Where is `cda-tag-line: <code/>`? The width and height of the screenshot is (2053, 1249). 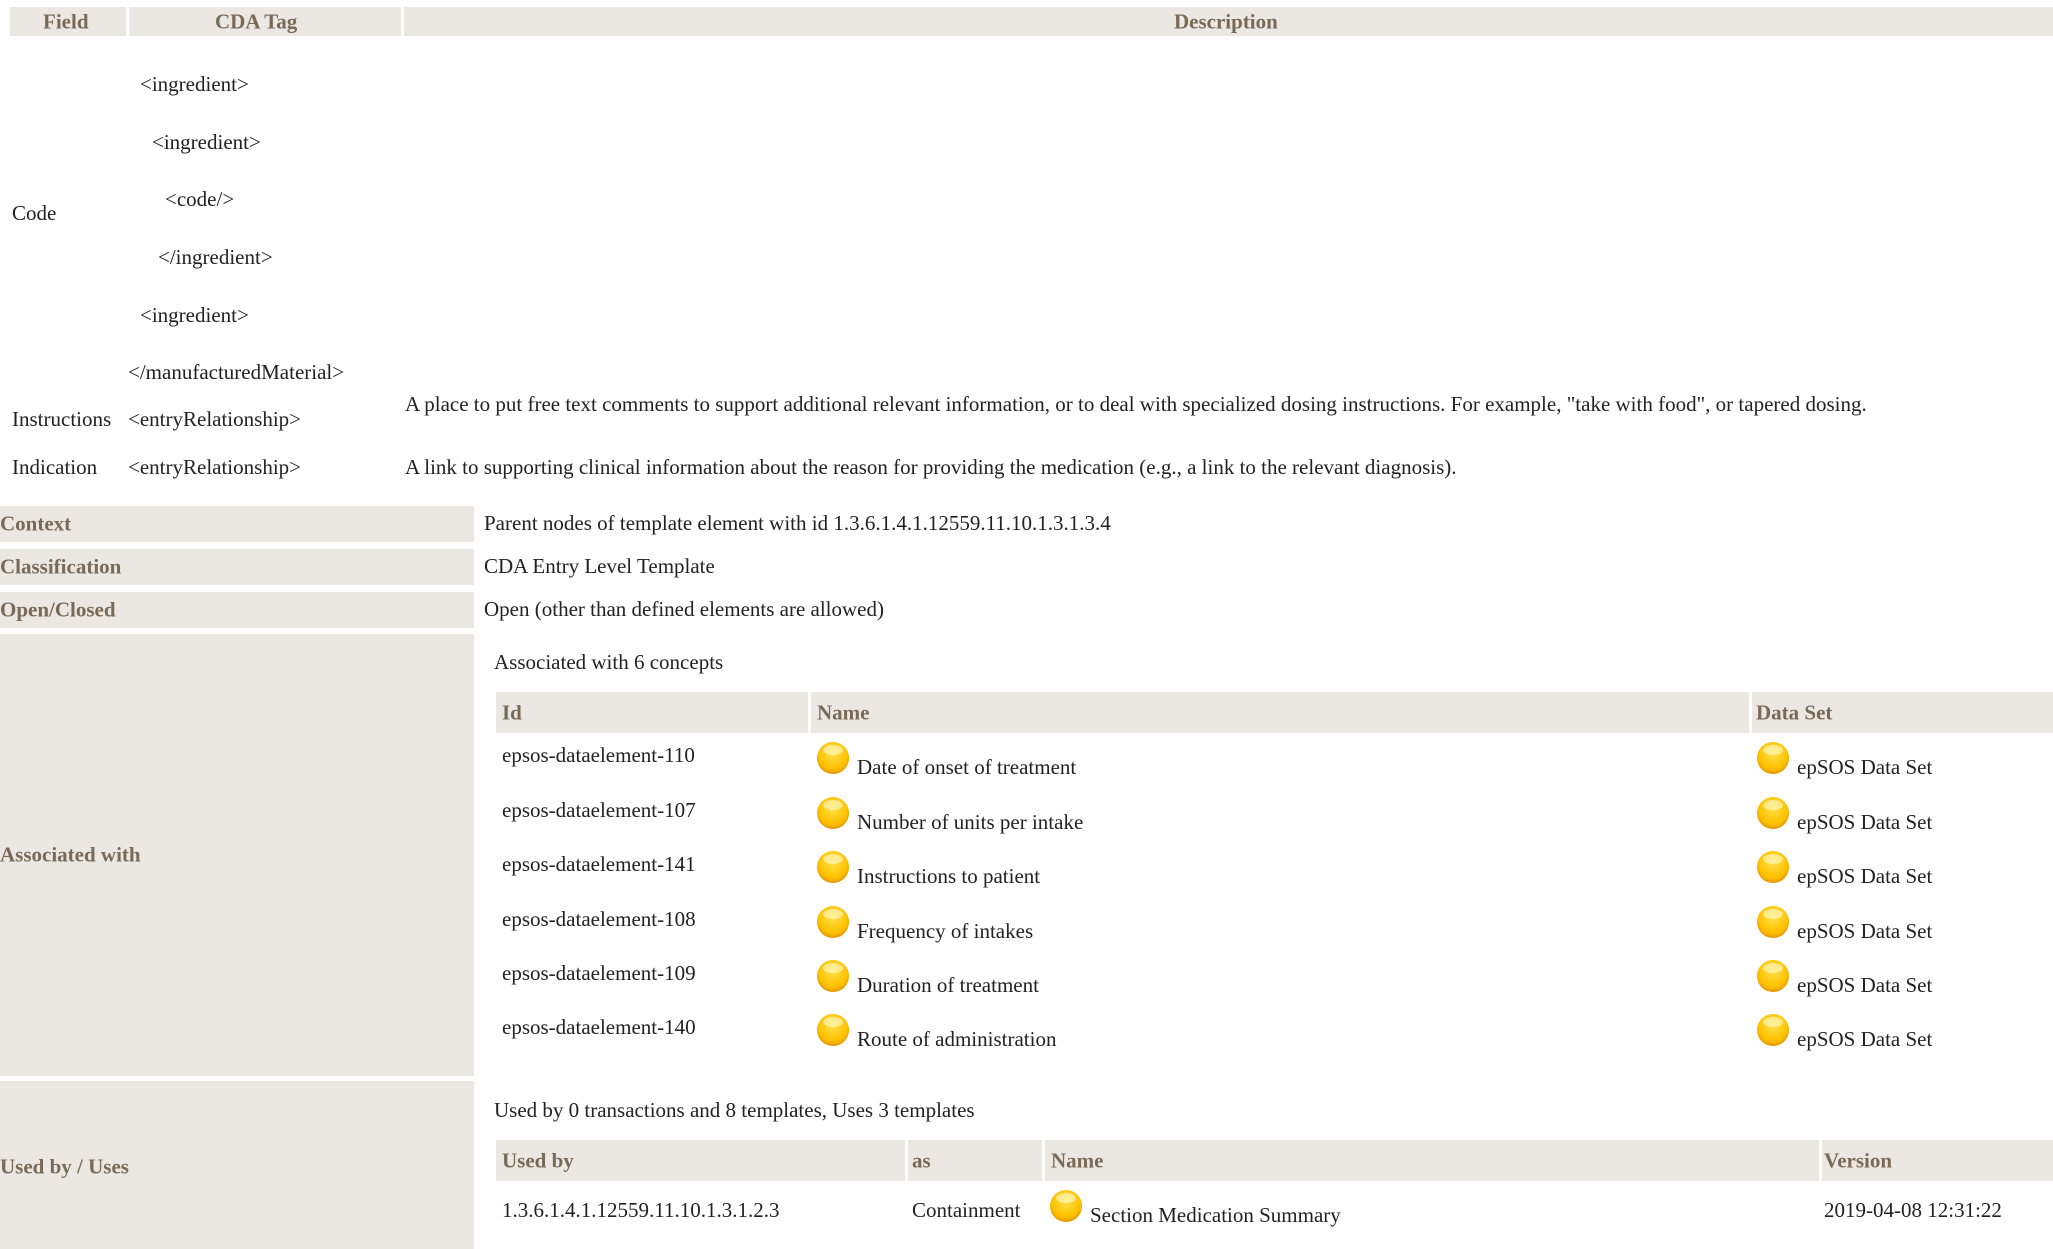
cda-tag-line: <code/> is located at coordinates (200, 199).